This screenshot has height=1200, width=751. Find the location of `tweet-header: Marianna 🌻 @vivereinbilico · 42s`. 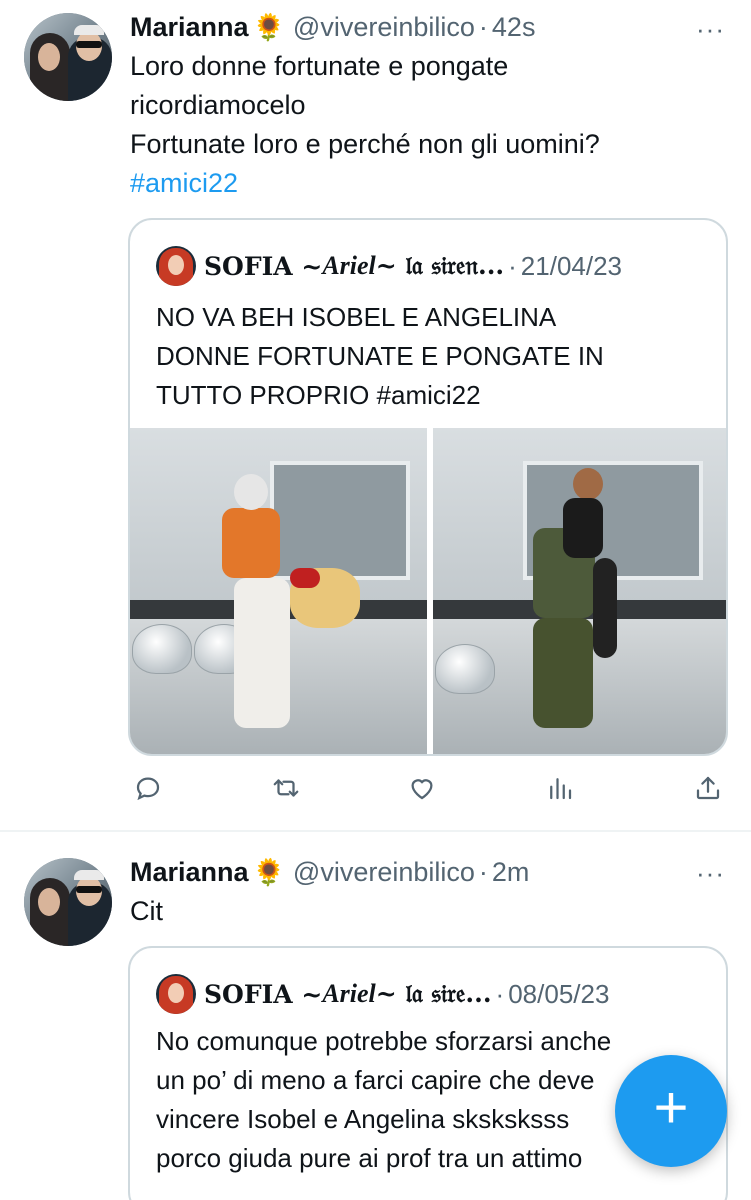

tweet-header: Marianna 🌻 @vivereinbilico · 42s is located at coordinates (332, 27).